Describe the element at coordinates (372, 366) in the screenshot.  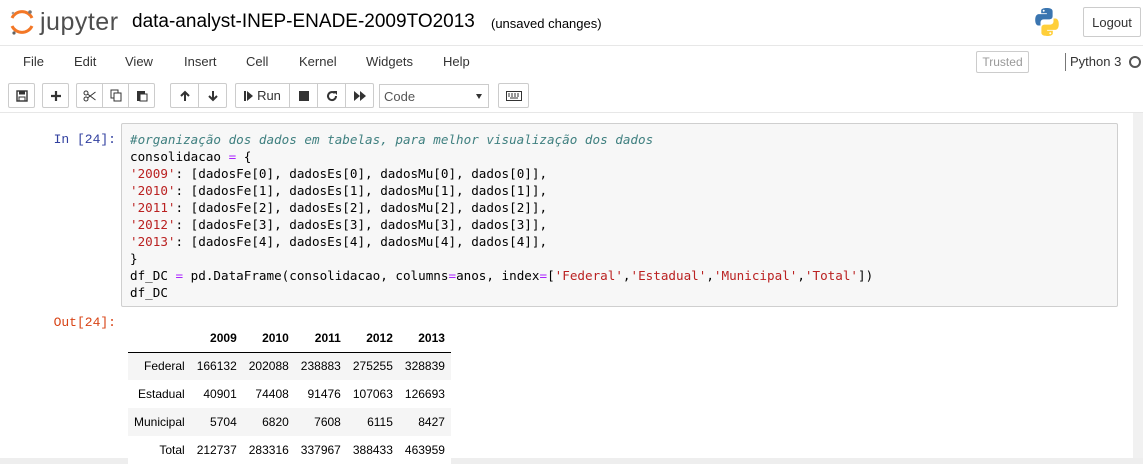
I see `table-cell: 275255` at that location.